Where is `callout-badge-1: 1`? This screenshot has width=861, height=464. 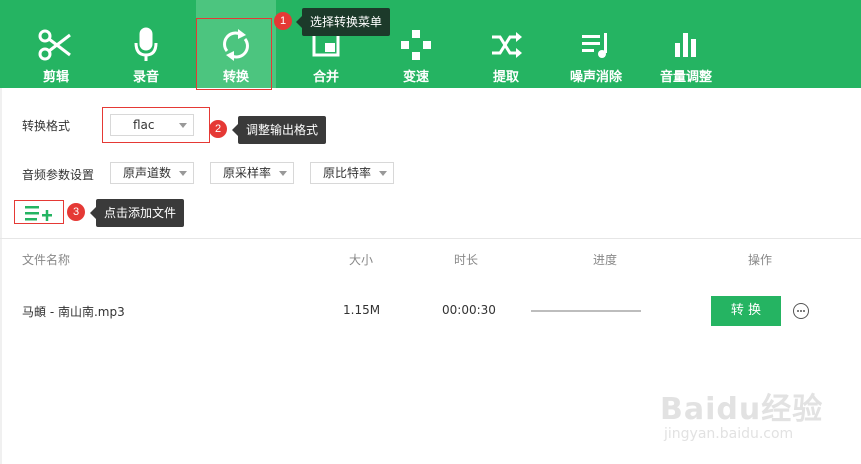
callout-badge-1: 1 is located at coordinates (283, 21).